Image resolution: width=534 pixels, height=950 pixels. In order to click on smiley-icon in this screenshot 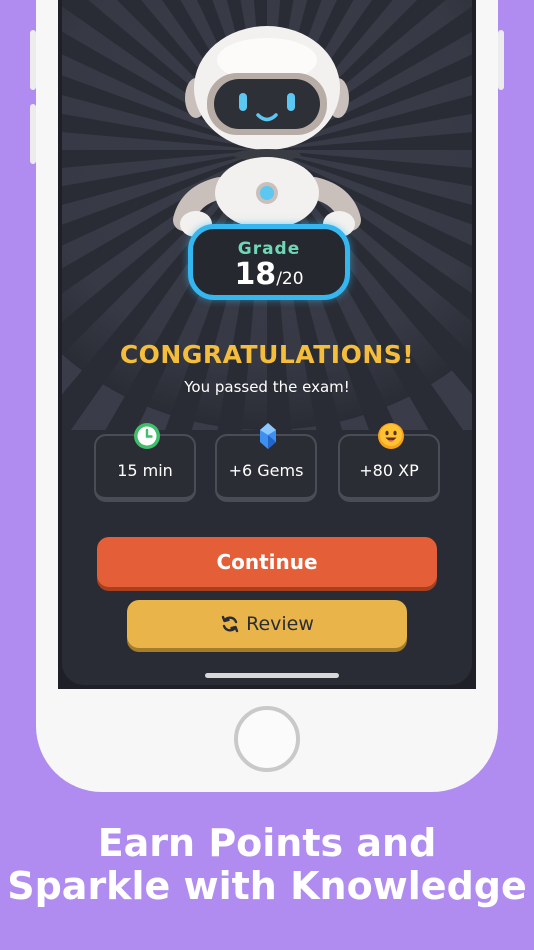, I will do `click(391, 436)`.